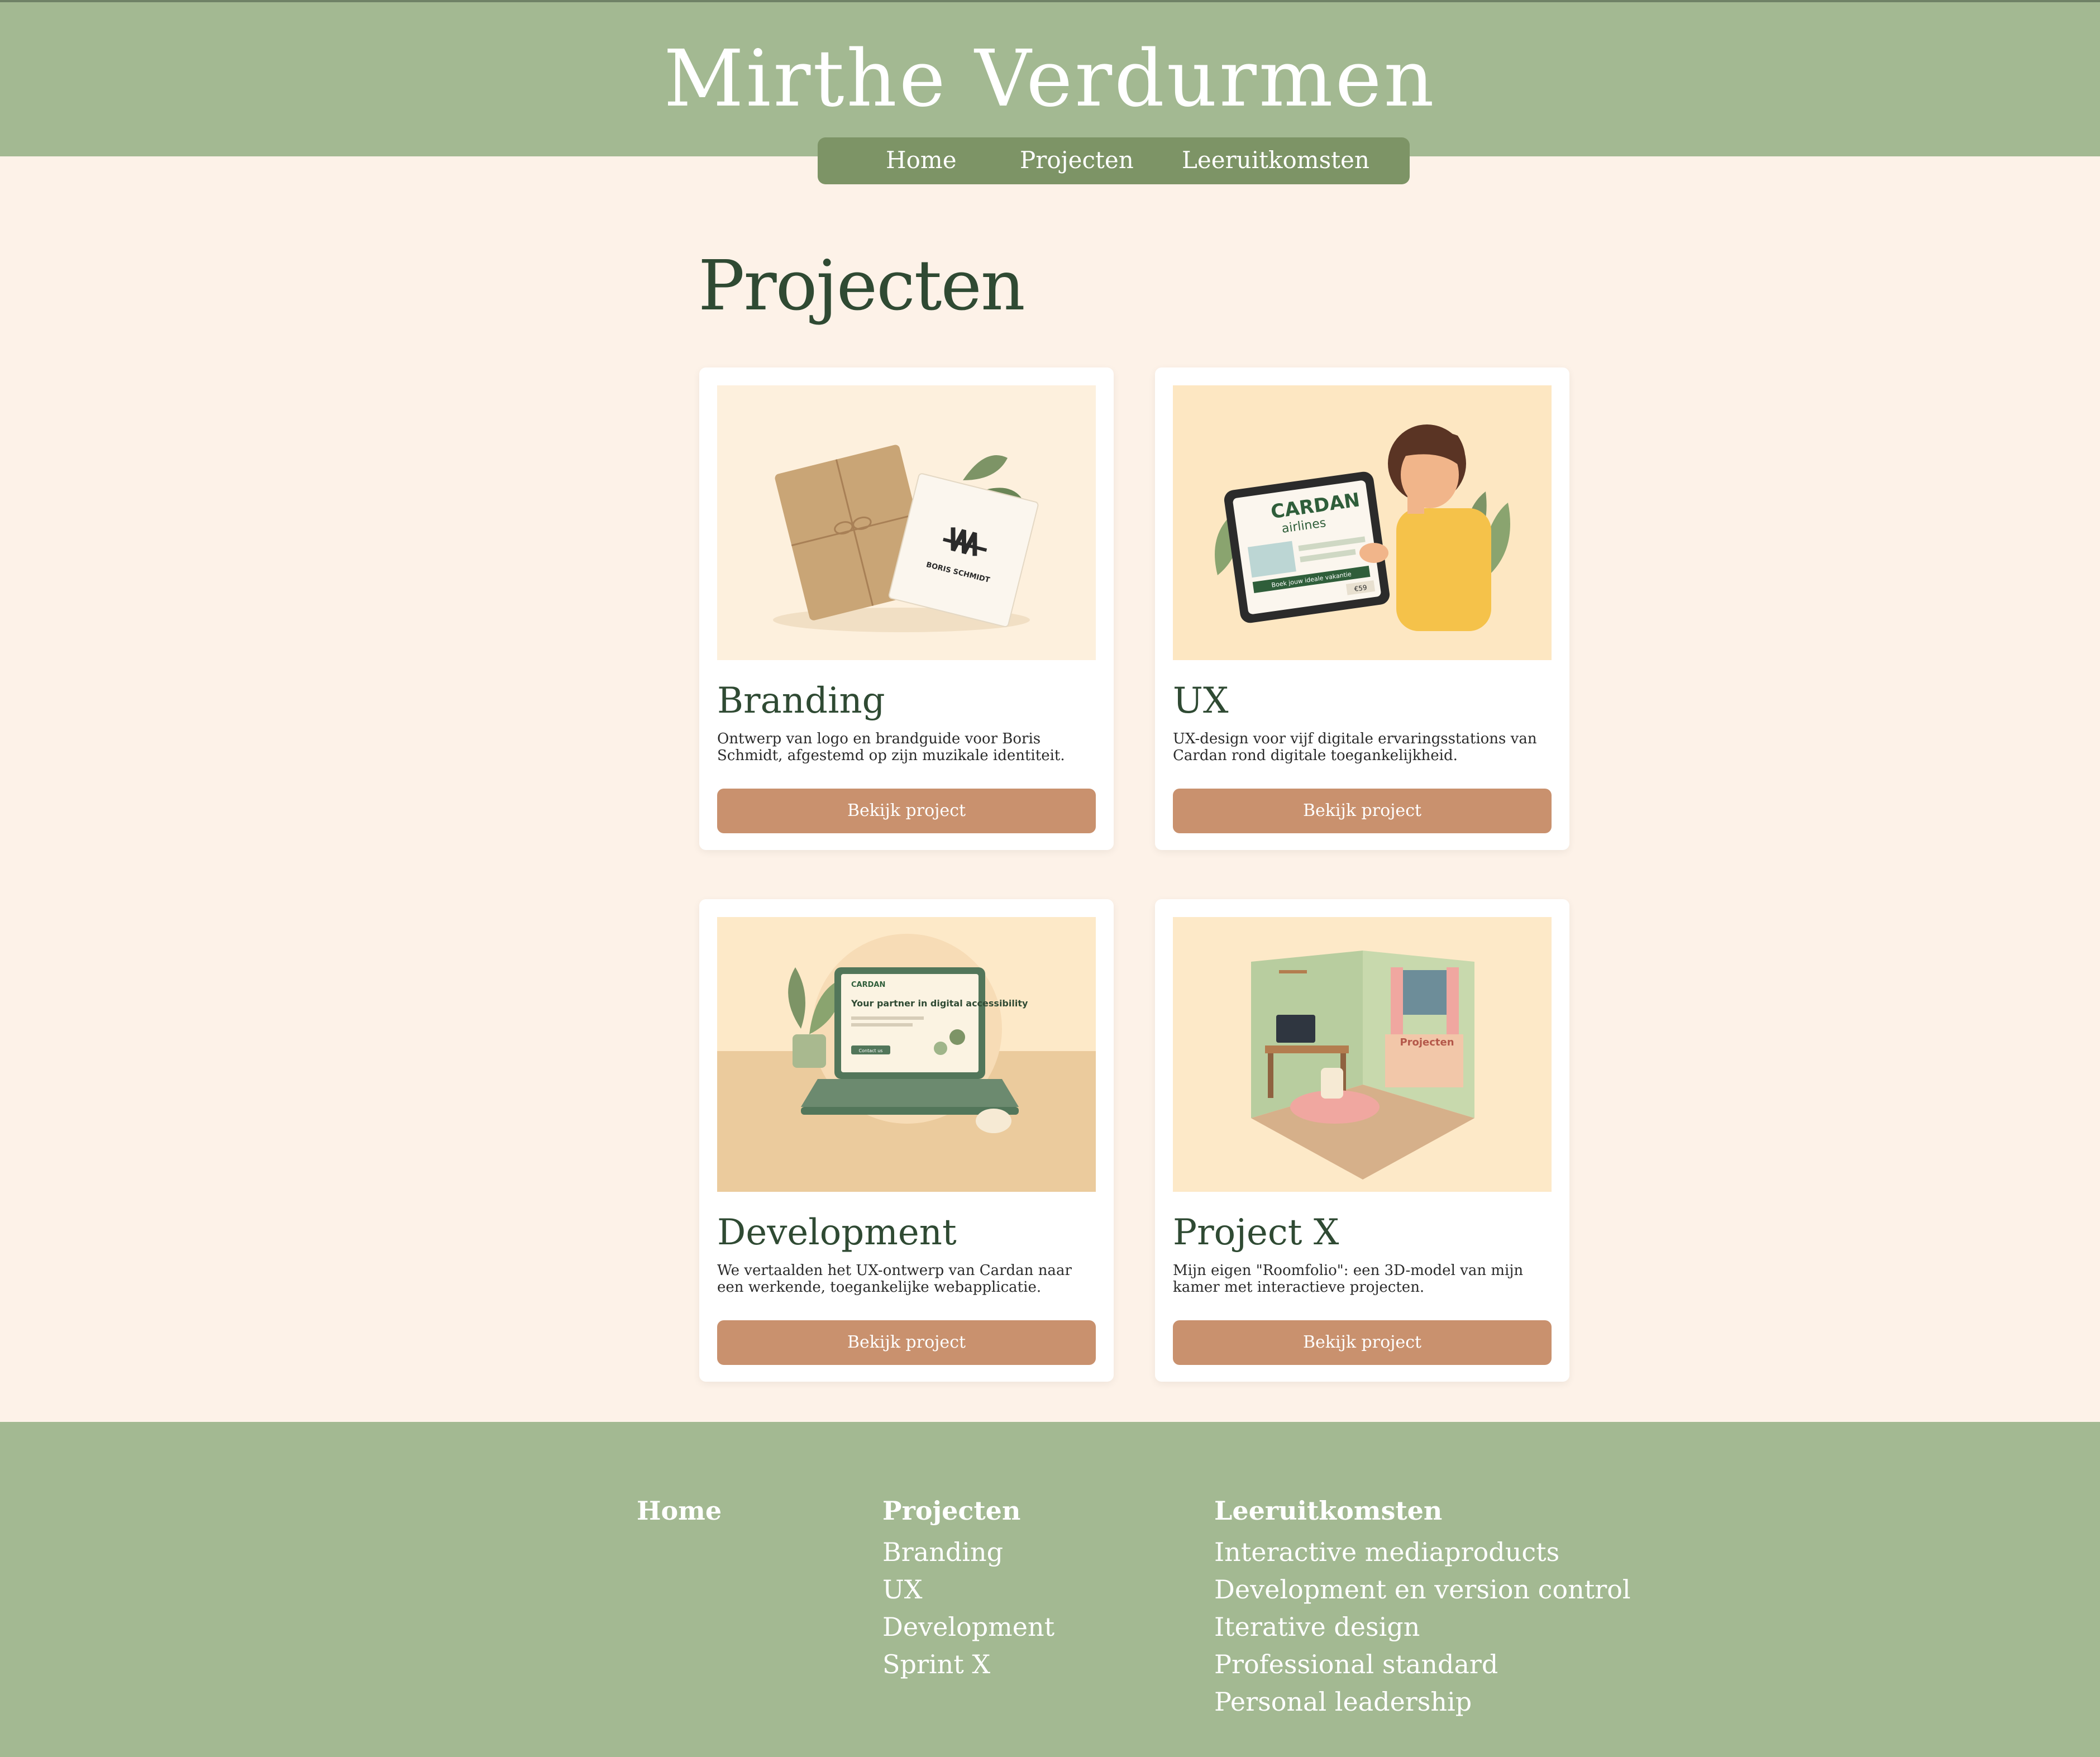 The height and width of the screenshot is (1757, 2100). I want to click on dev-headline-text: Your partner in digital accessibility, so click(939, 1003).